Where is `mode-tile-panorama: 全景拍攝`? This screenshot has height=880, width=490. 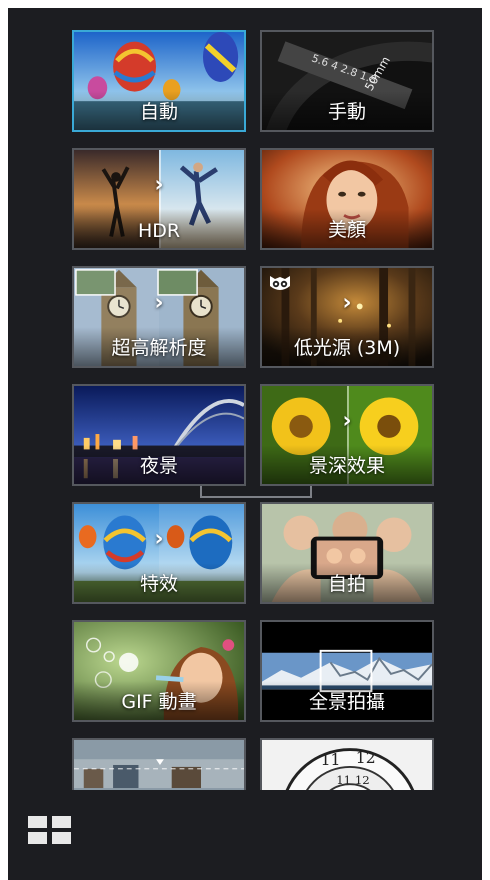 mode-tile-panorama: 全景拍攝 is located at coordinates (347, 671).